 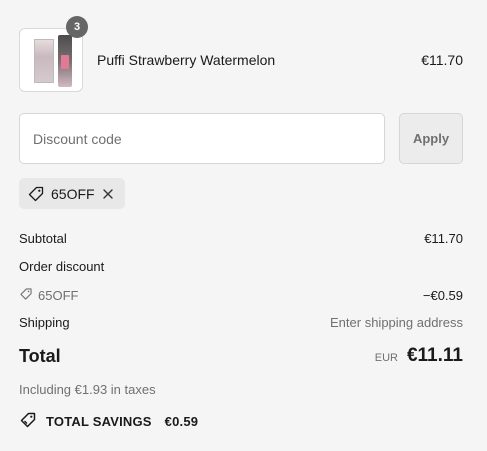 What do you see at coordinates (44, 61) in the screenshot?
I see `product-box-image` at bounding box center [44, 61].